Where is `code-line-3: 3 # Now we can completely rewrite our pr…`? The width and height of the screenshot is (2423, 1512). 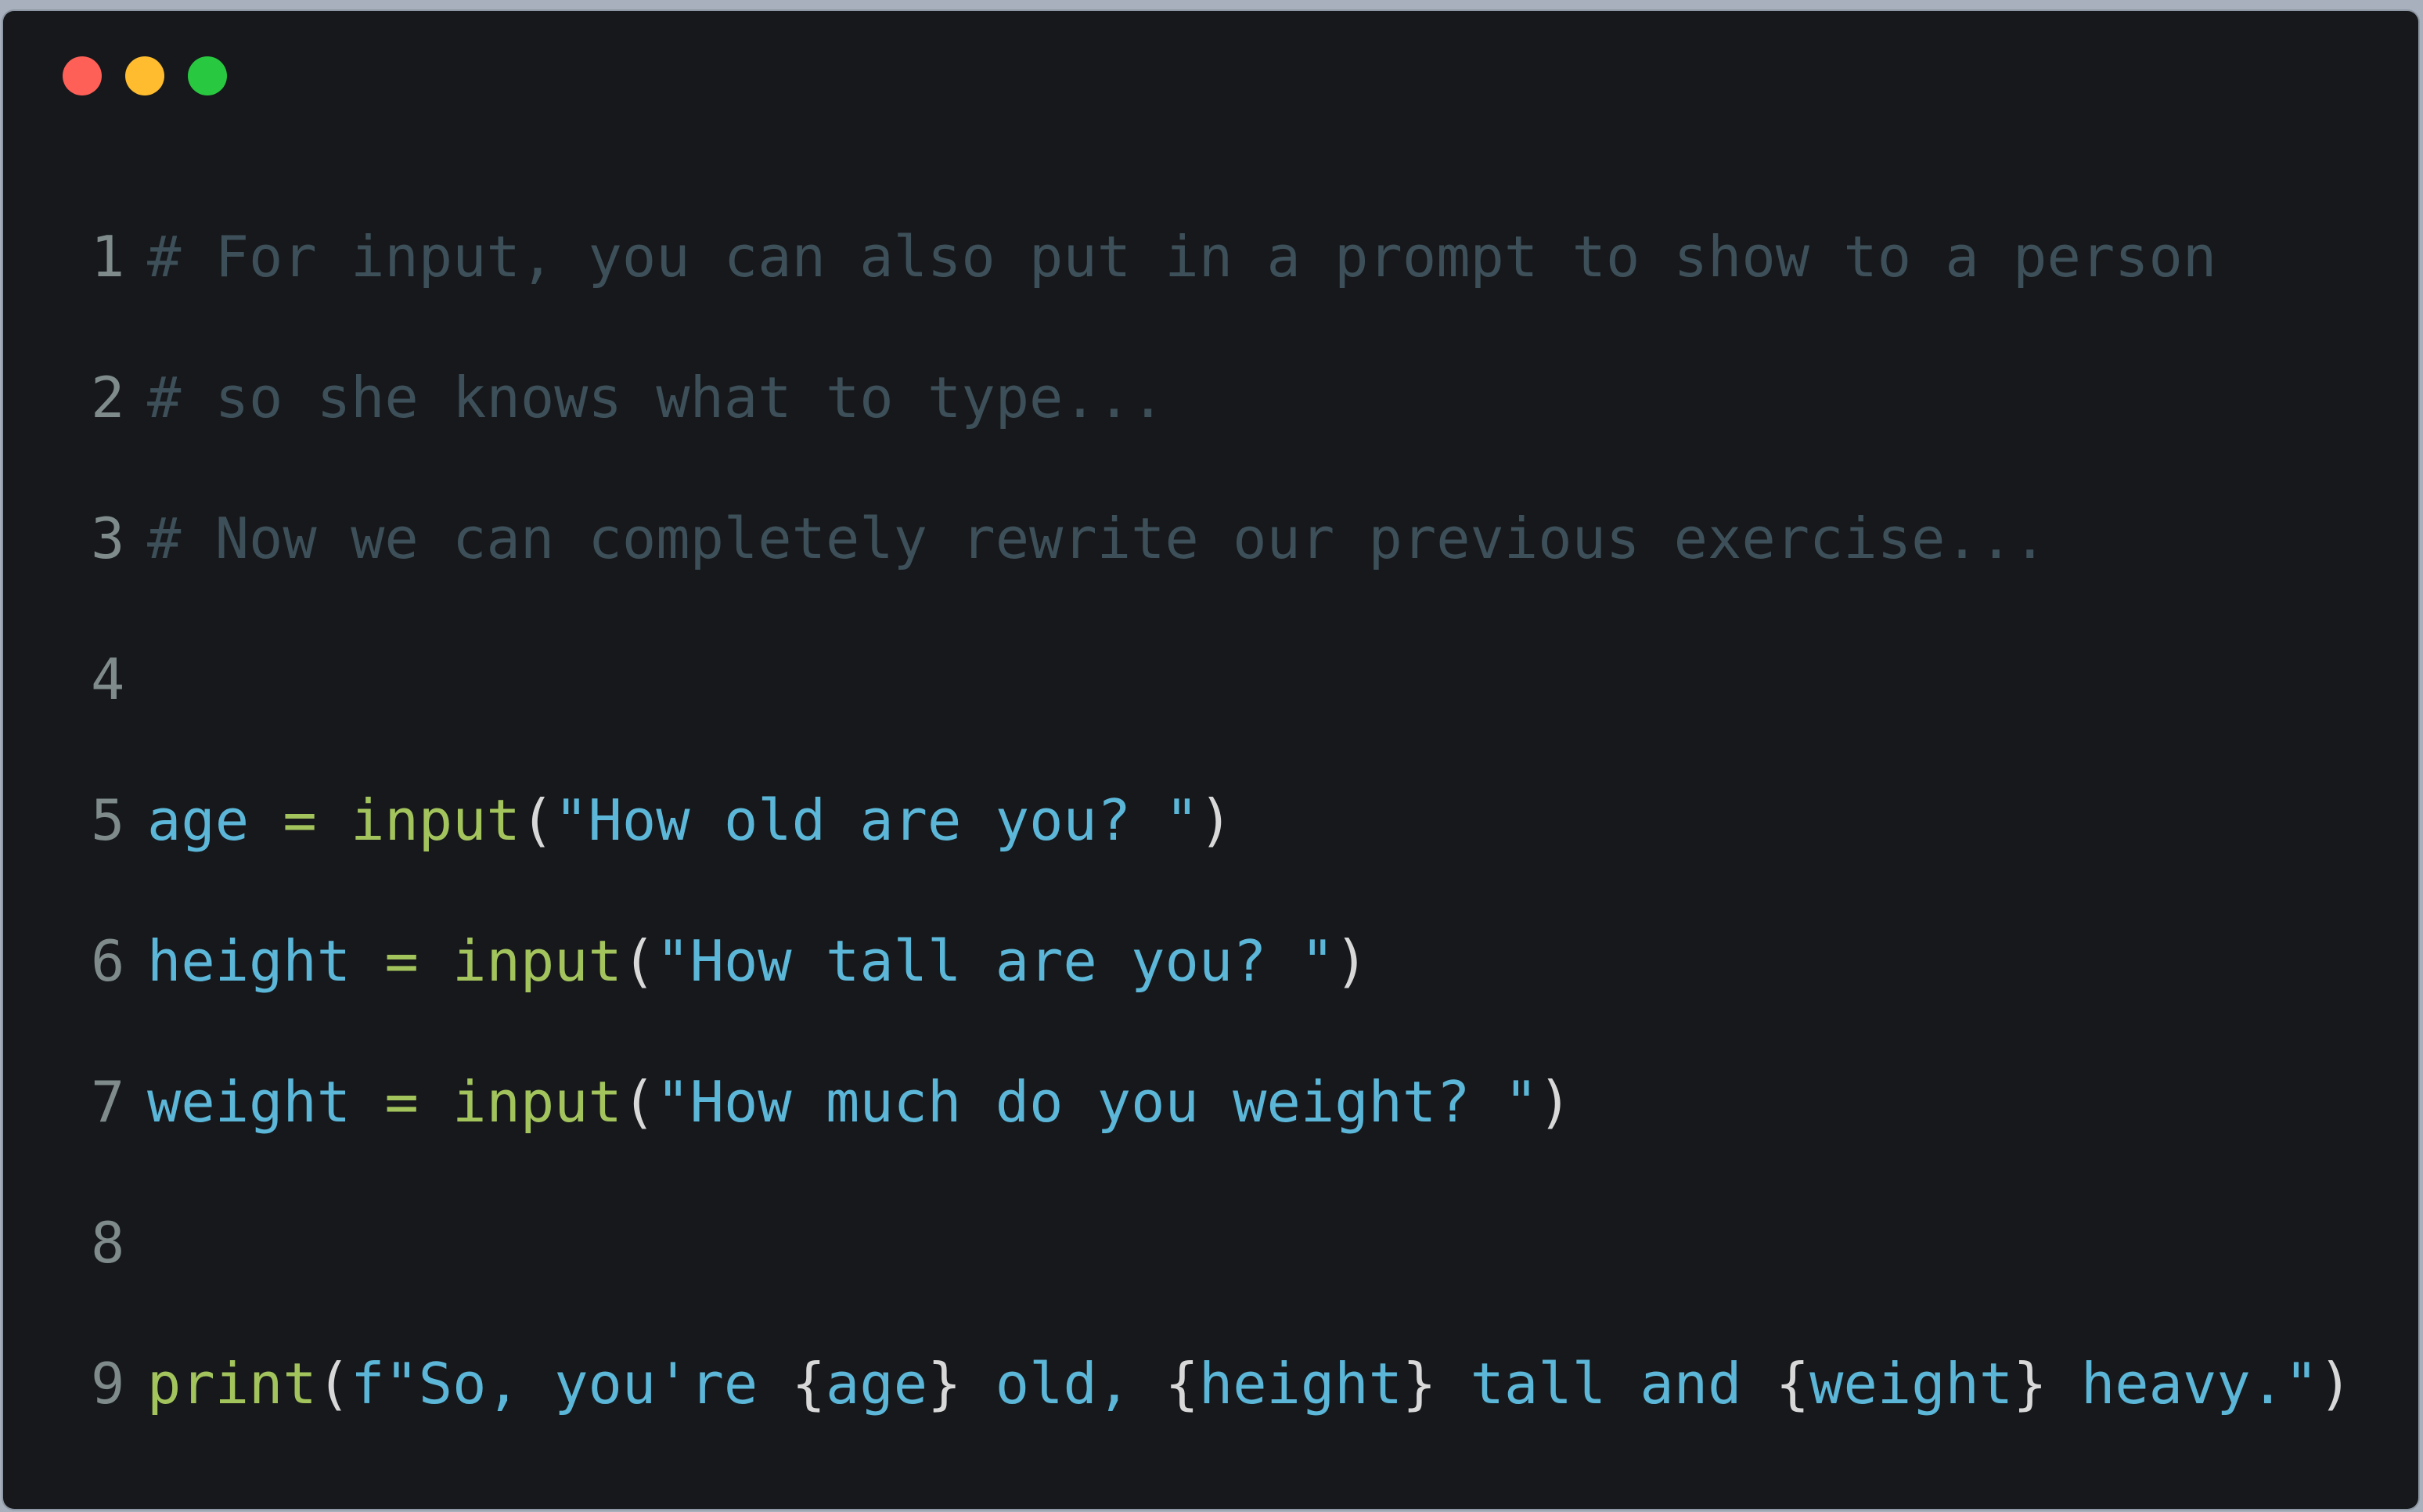
code-line-3: 3 # Now we can completely rewrite our pr… is located at coordinates (1069, 538).